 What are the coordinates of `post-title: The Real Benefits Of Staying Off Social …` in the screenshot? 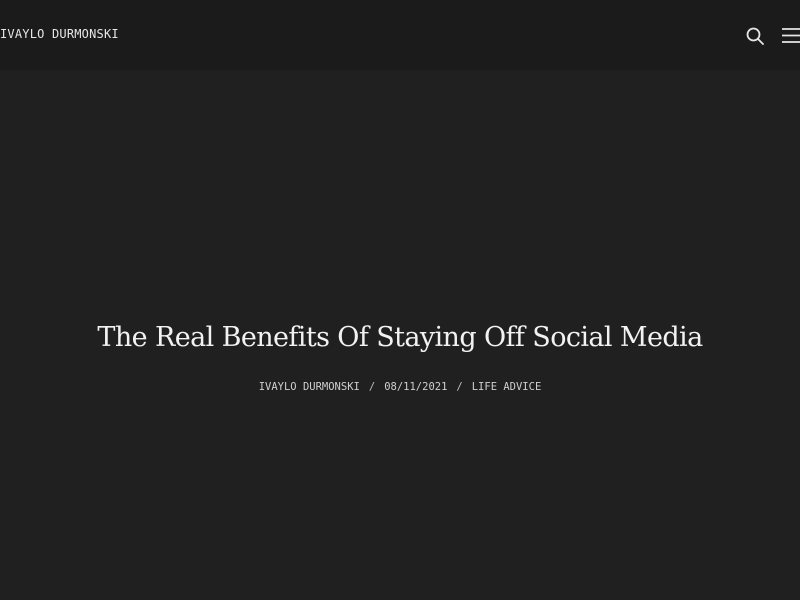 It's located at (400, 337).